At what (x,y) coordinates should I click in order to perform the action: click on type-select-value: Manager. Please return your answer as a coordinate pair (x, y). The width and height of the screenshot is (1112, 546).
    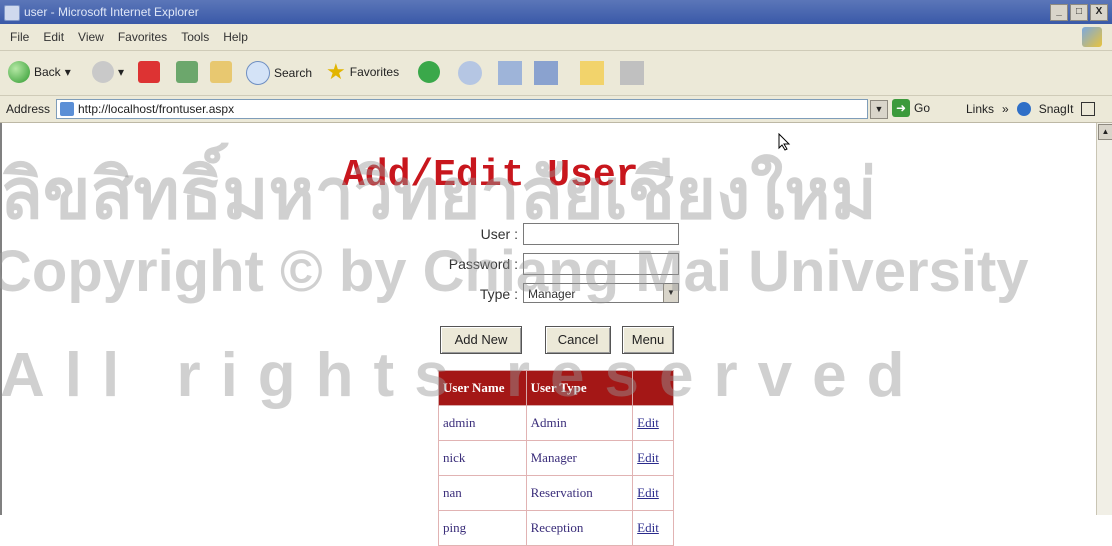
    Looking at the image, I should click on (552, 294).